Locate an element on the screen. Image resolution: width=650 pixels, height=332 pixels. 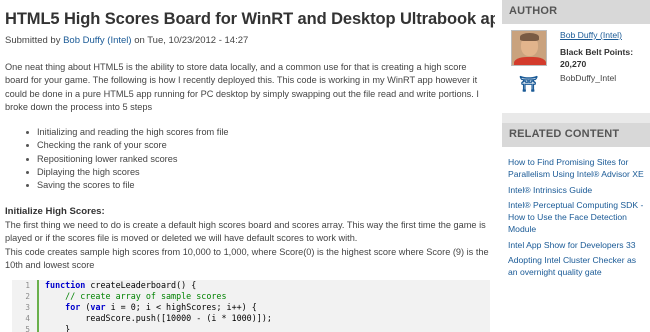
code-gutter-bar is located at coordinates (38, 306).